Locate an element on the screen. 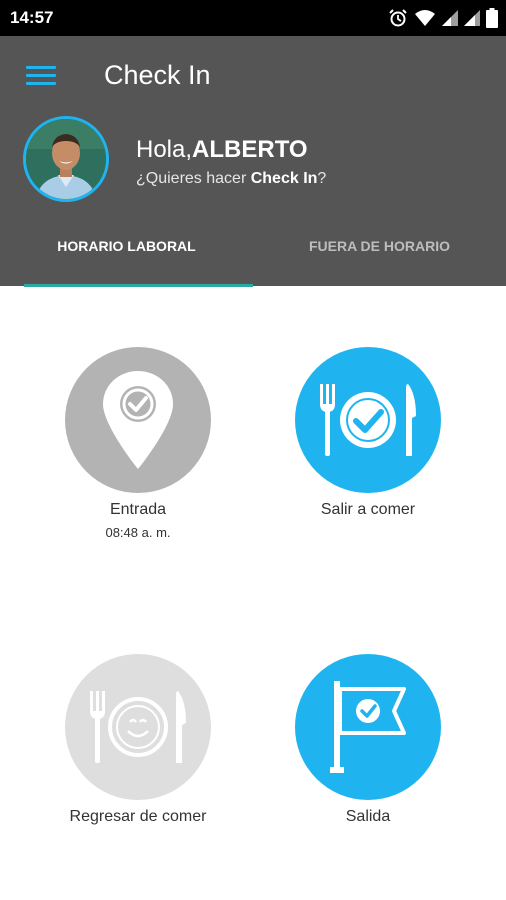 The width and height of the screenshot is (506, 900). user-name: ALBERTO is located at coordinates (250, 149).